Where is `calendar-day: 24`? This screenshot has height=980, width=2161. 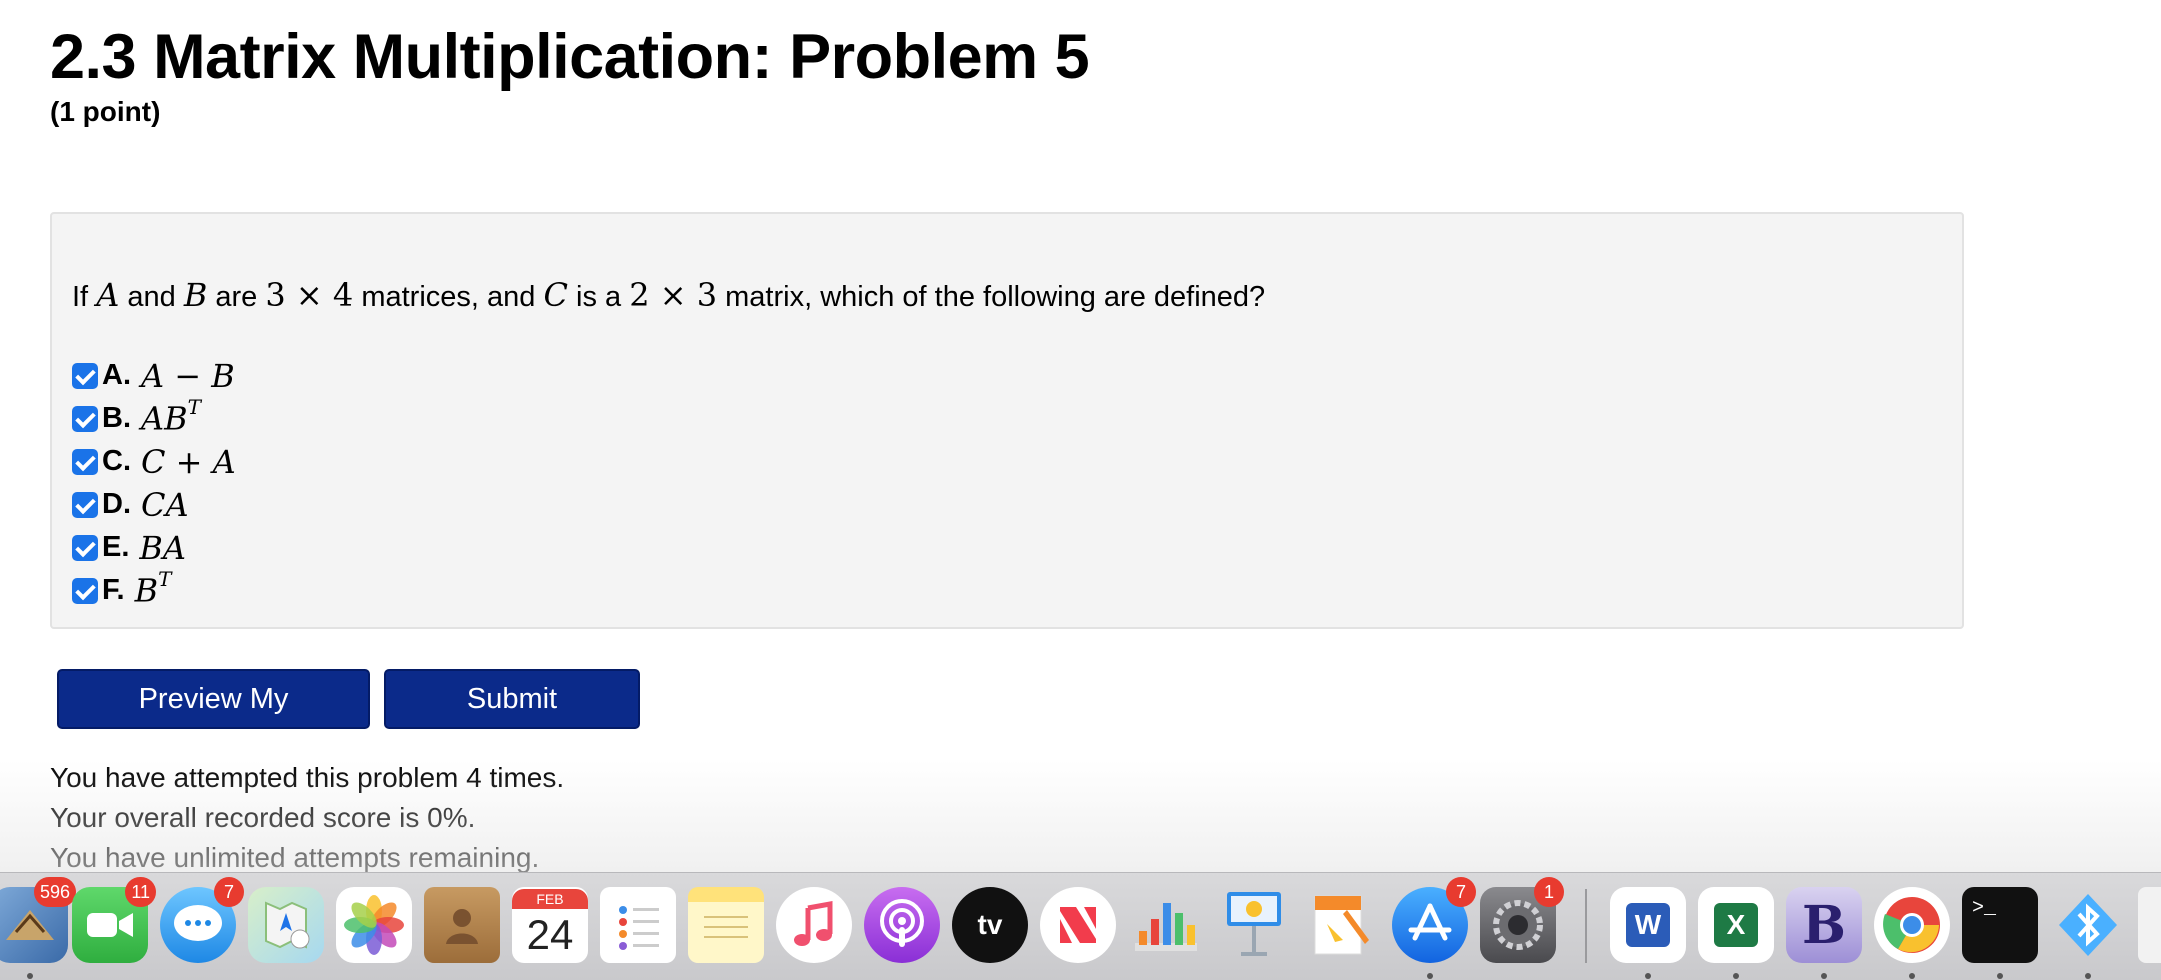
calendar-day: 24 is located at coordinates (550, 934).